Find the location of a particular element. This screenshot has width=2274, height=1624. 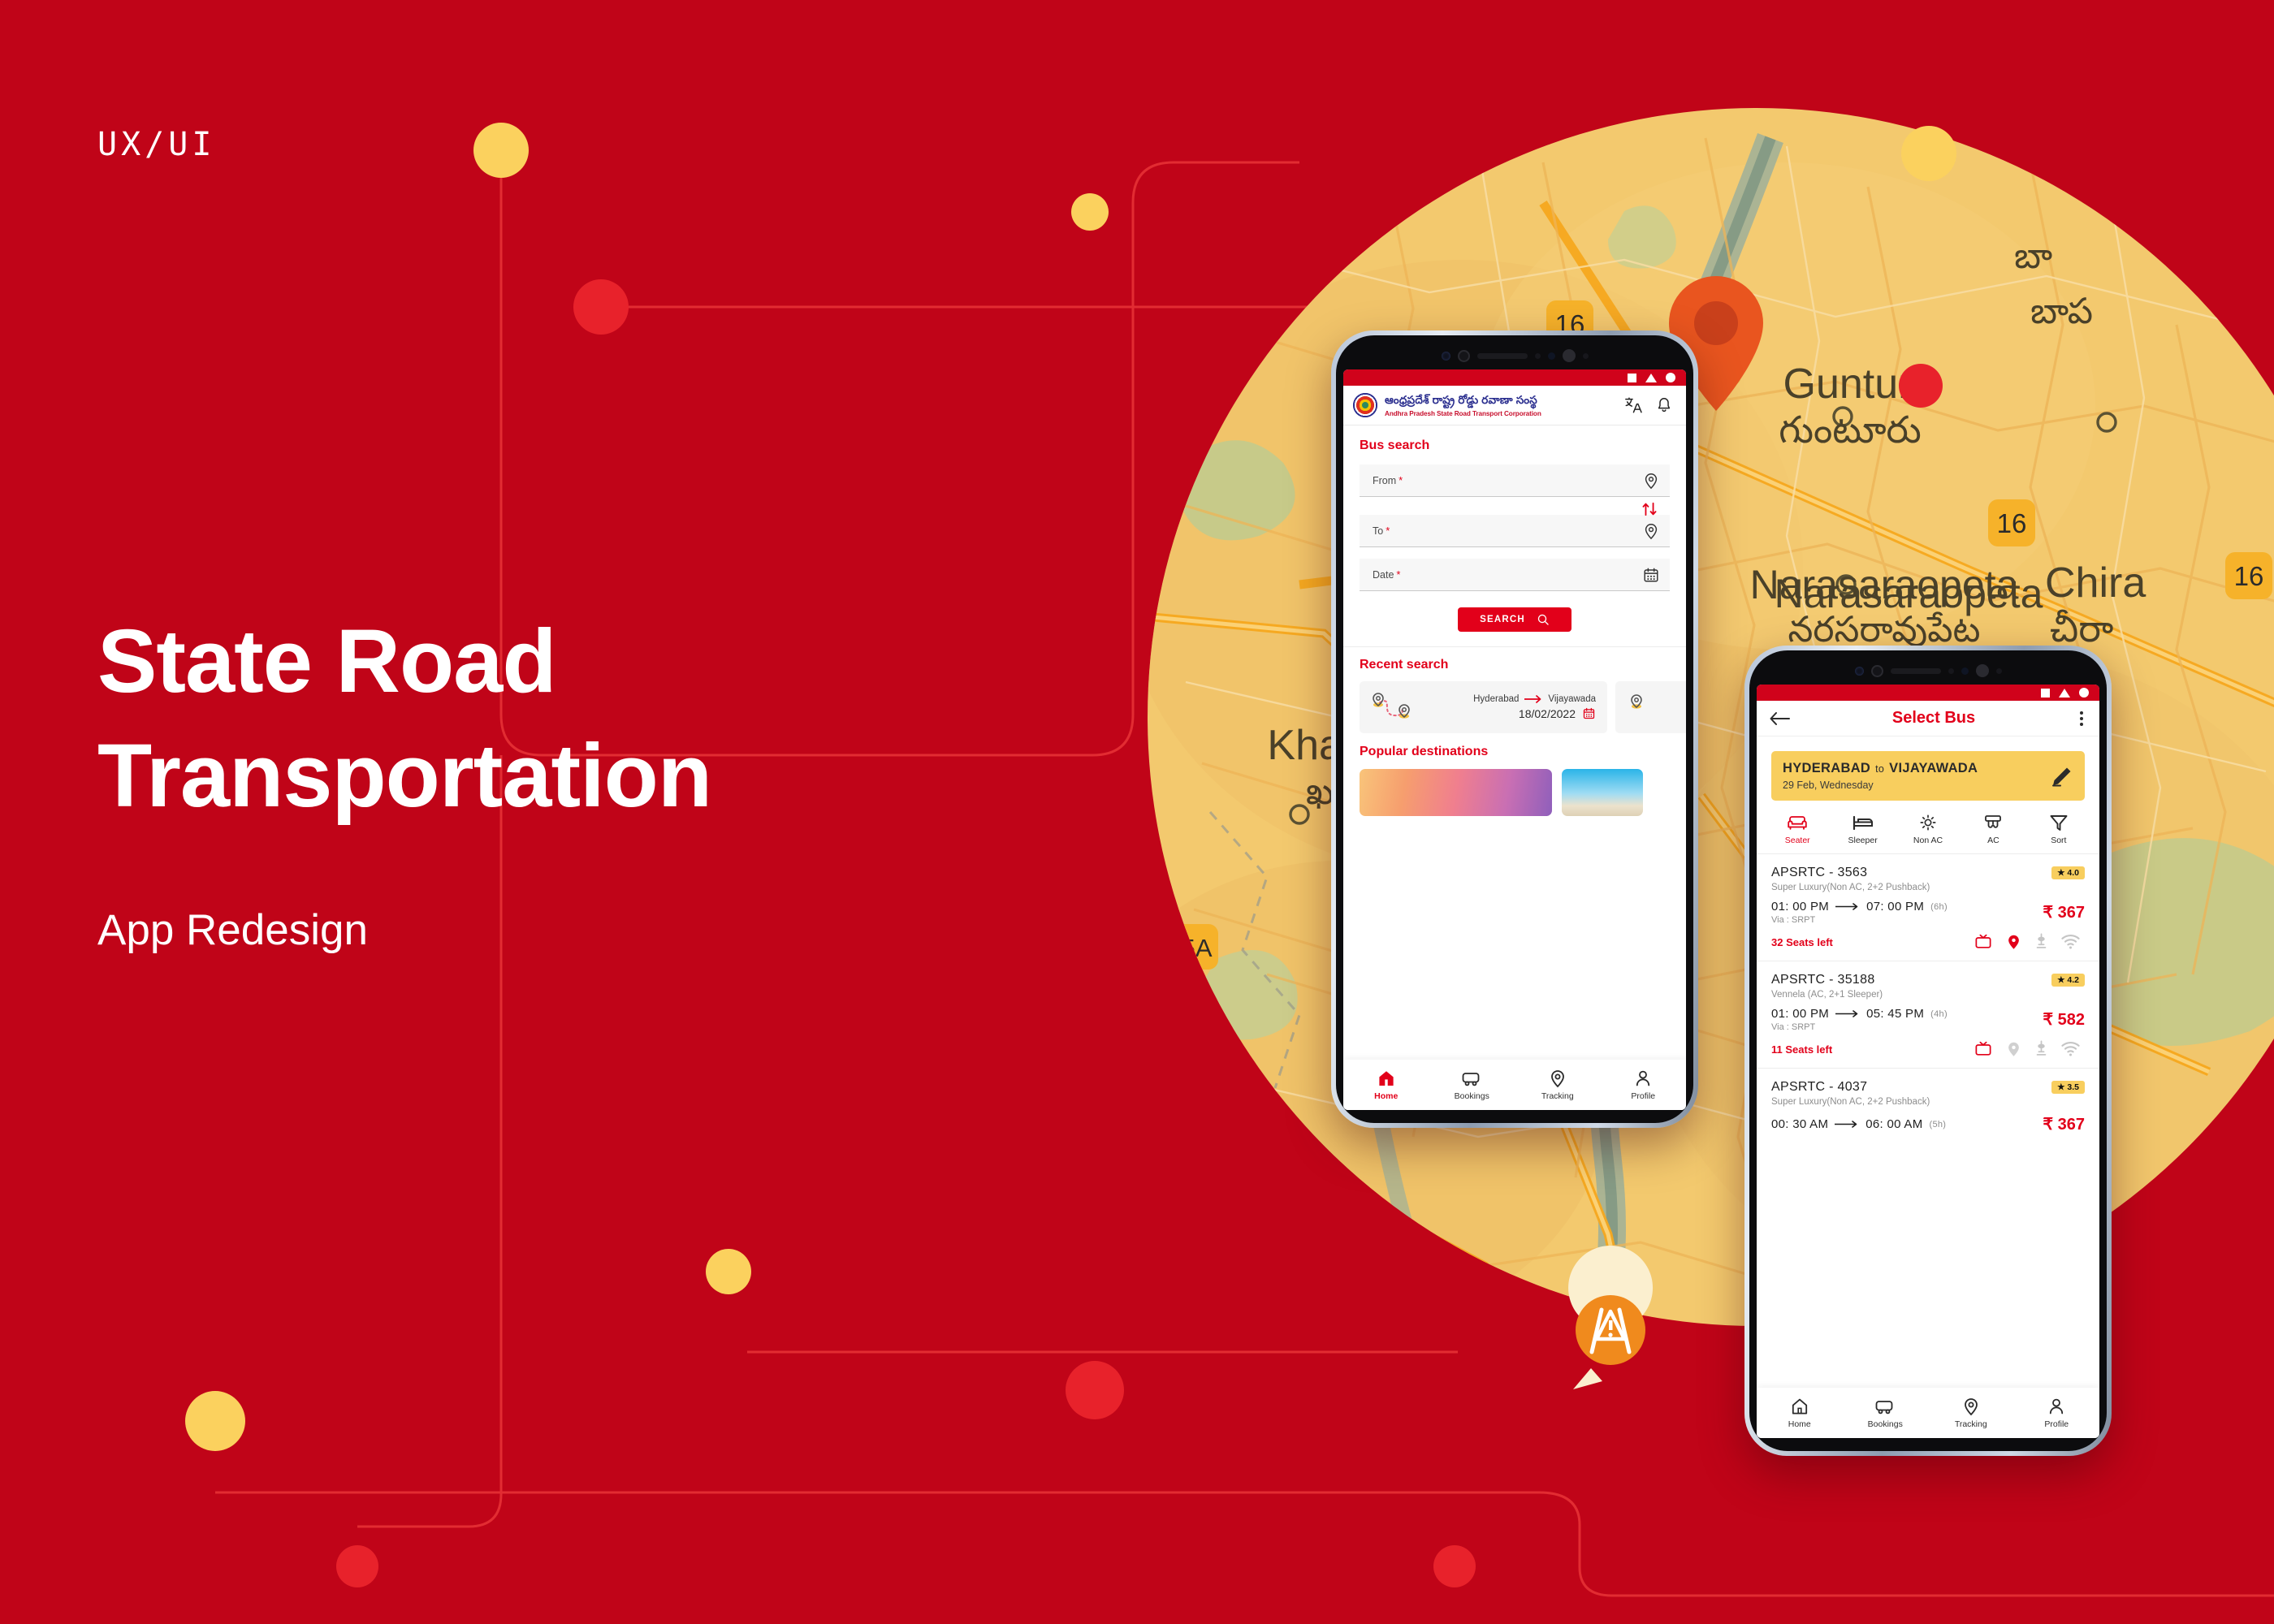

arrive-time: 06: 00 AM is located at coordinates (1894, 1124).